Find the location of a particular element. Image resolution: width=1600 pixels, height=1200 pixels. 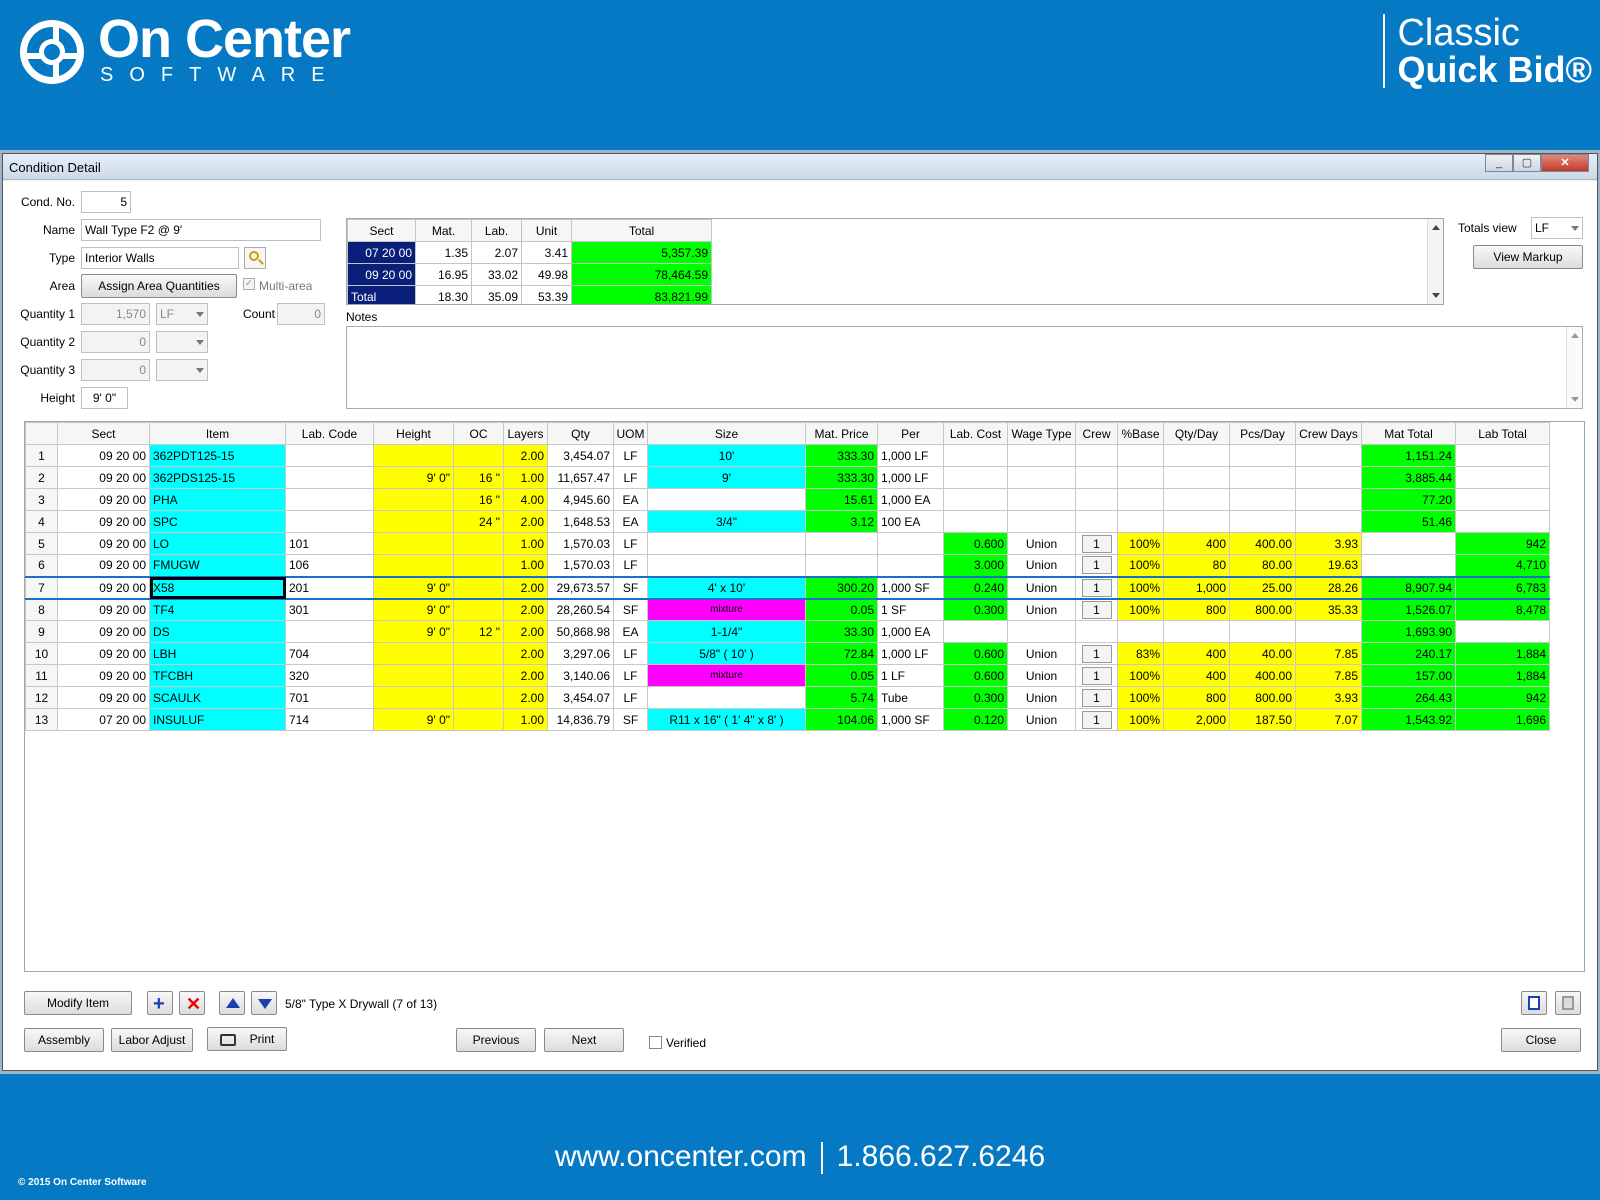

grid-cell-qty: 14,836.79 is located at coordinates (580, 719).